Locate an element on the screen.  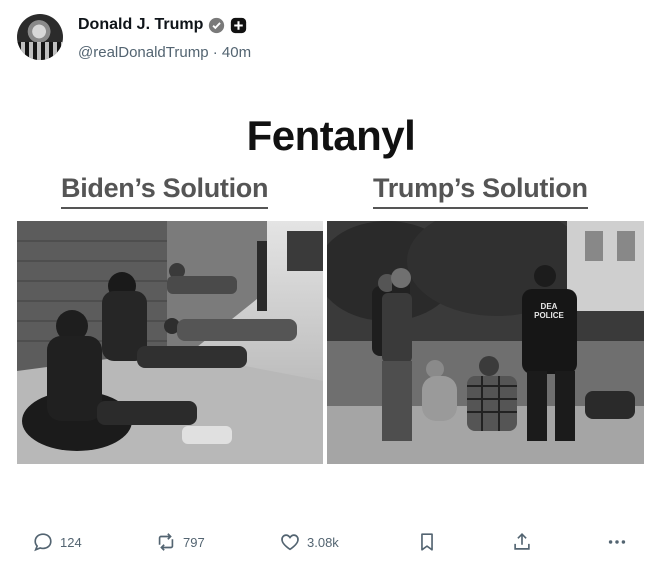
more-icon is located at coordinates (617, 542).